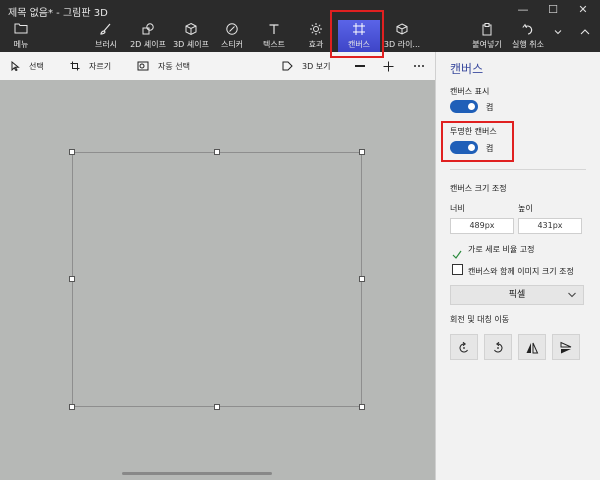  What do you see at coordinates (359, 30) in the screenshot?
I see `canvas-icon` at bounding box center [359, 30].